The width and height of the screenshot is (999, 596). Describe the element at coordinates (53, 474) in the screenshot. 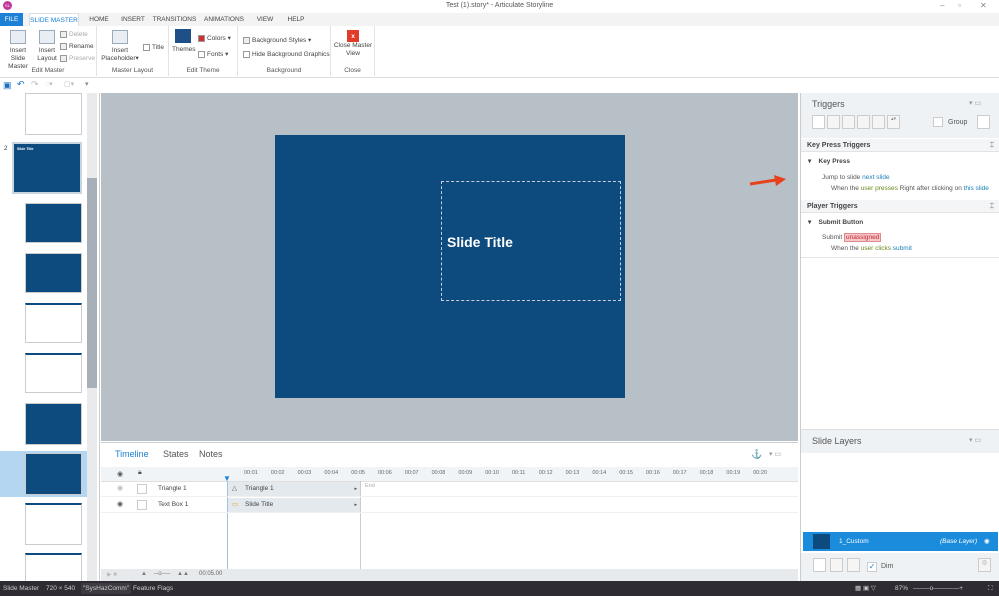

I see `layout-thumbnail-selected` at that location.